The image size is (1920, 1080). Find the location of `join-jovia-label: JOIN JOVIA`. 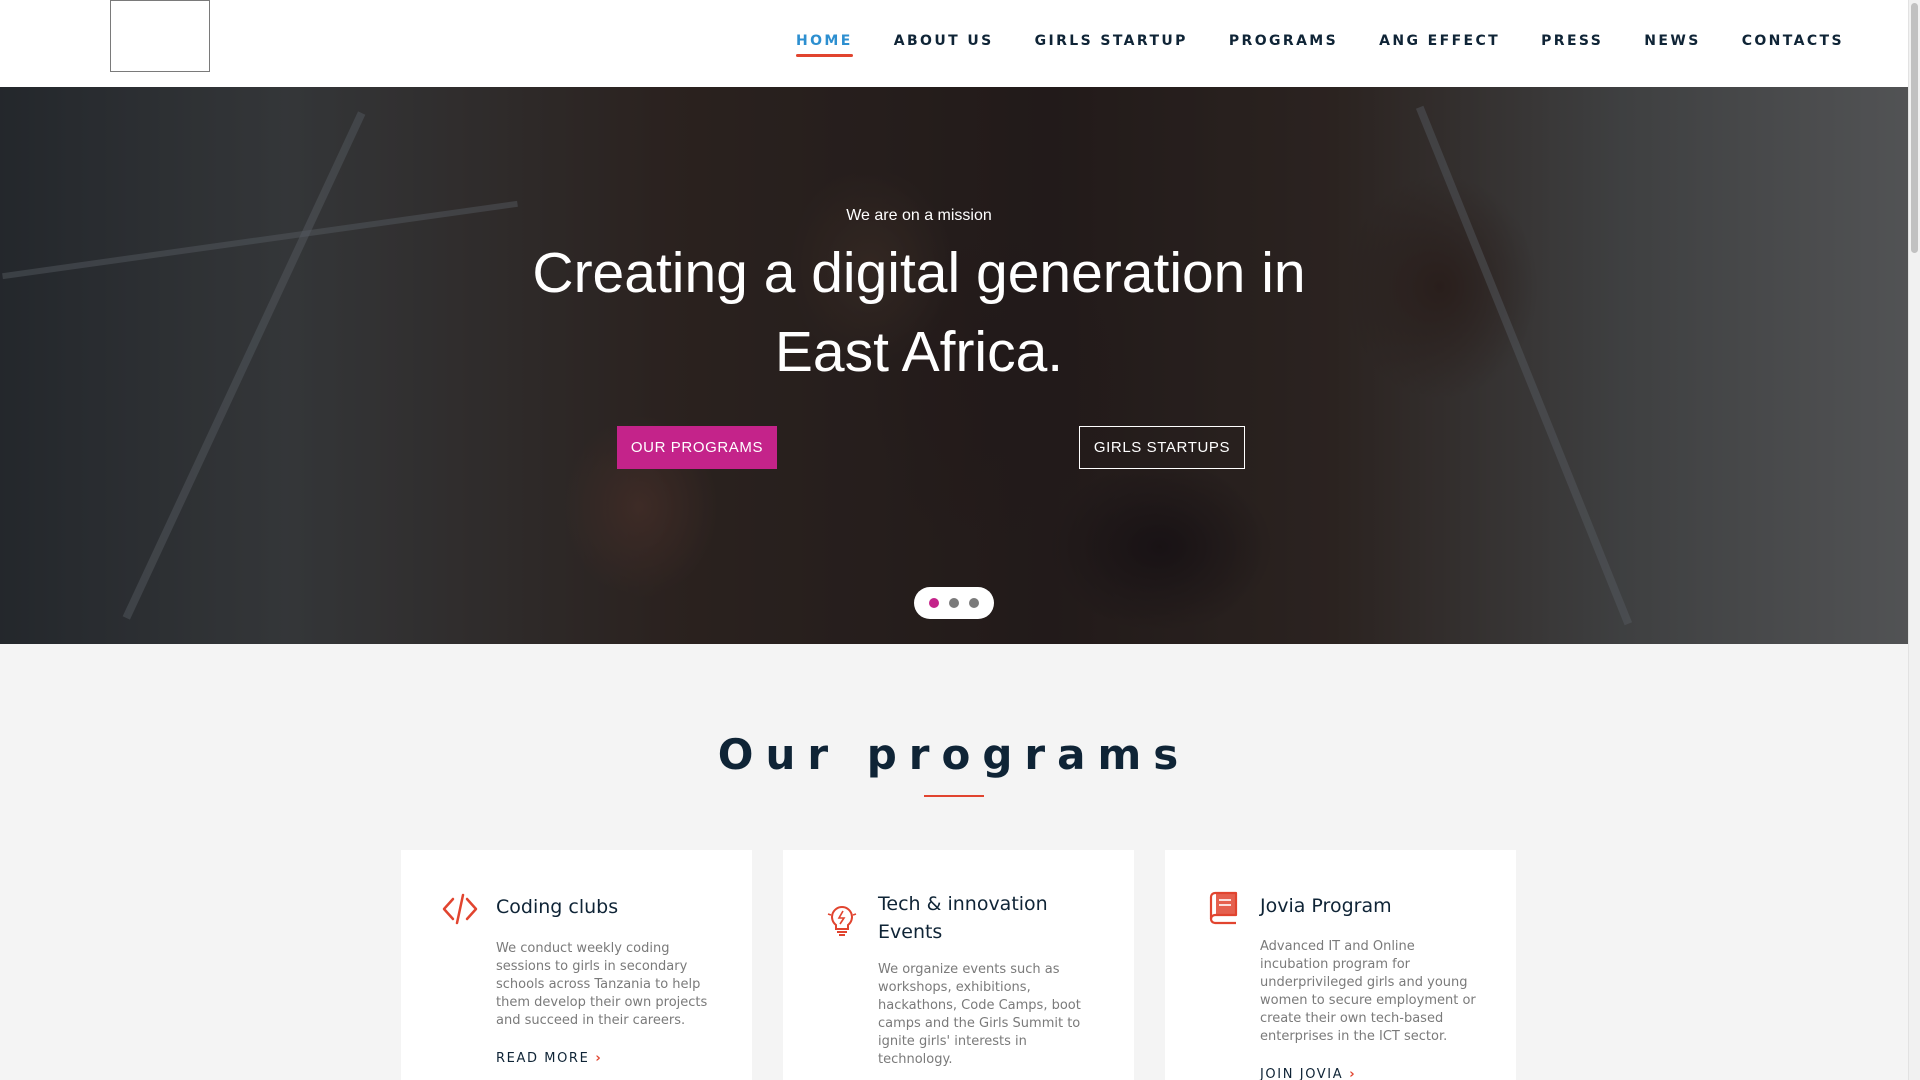

join-jovia-label: JOIN JOVIA is located at coordinates (1302, 1073).